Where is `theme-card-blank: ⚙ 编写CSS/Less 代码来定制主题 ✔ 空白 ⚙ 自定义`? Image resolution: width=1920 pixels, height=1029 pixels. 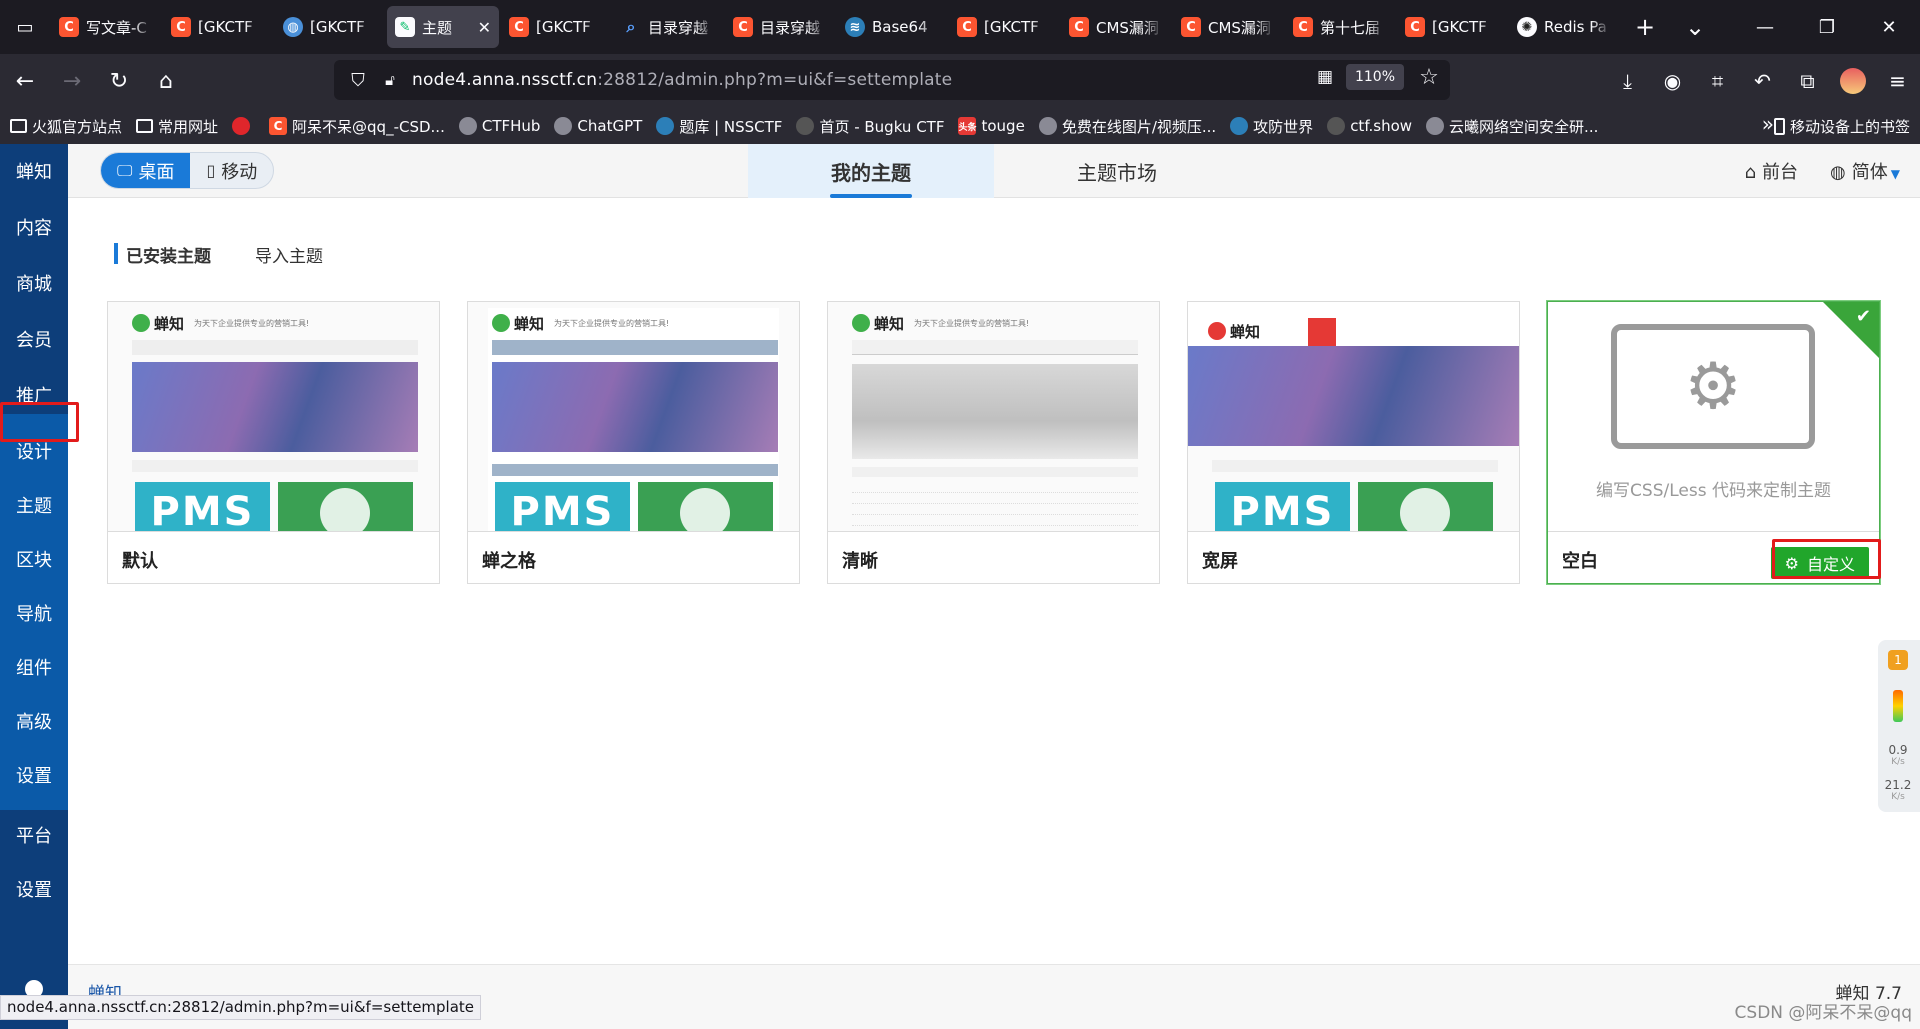
theme-card-blank: ⚙ 编写CSS/Less 代码来定制主题 ✔ 空白 ⚙ 自定义 is located at coordinates (1713, 442).